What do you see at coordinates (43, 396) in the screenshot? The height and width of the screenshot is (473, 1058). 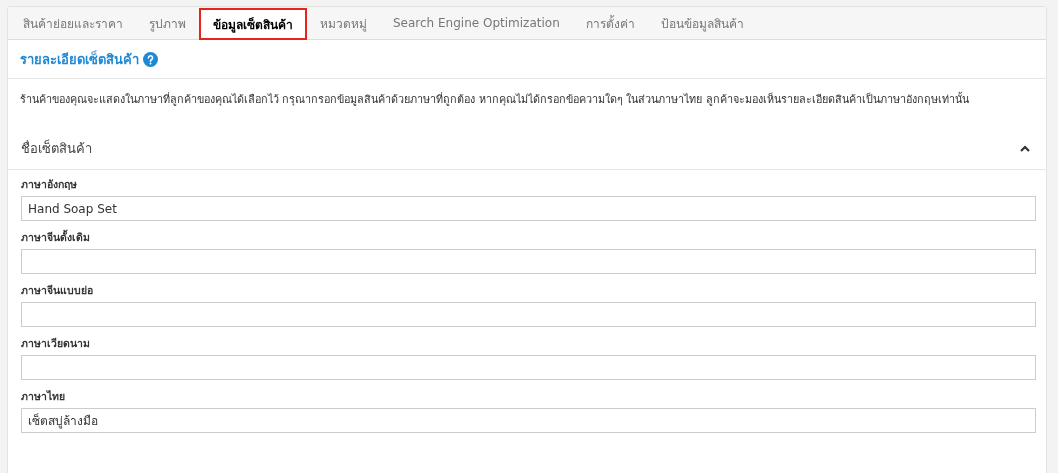 I see `field-label: ภาษาไทย` at bounding box center [43, 396].